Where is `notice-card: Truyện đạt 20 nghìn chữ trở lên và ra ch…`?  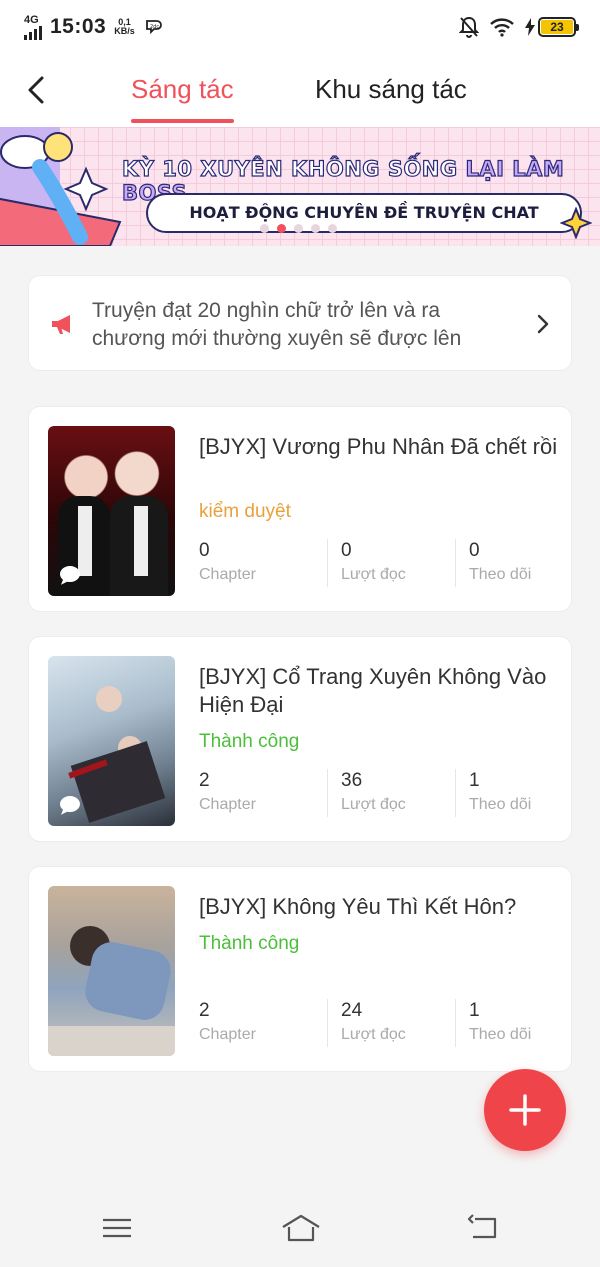
notice-card: Truyện đạt 20 nghìn chữ trở lên và ra ch… is located at coordinates (300, 323).